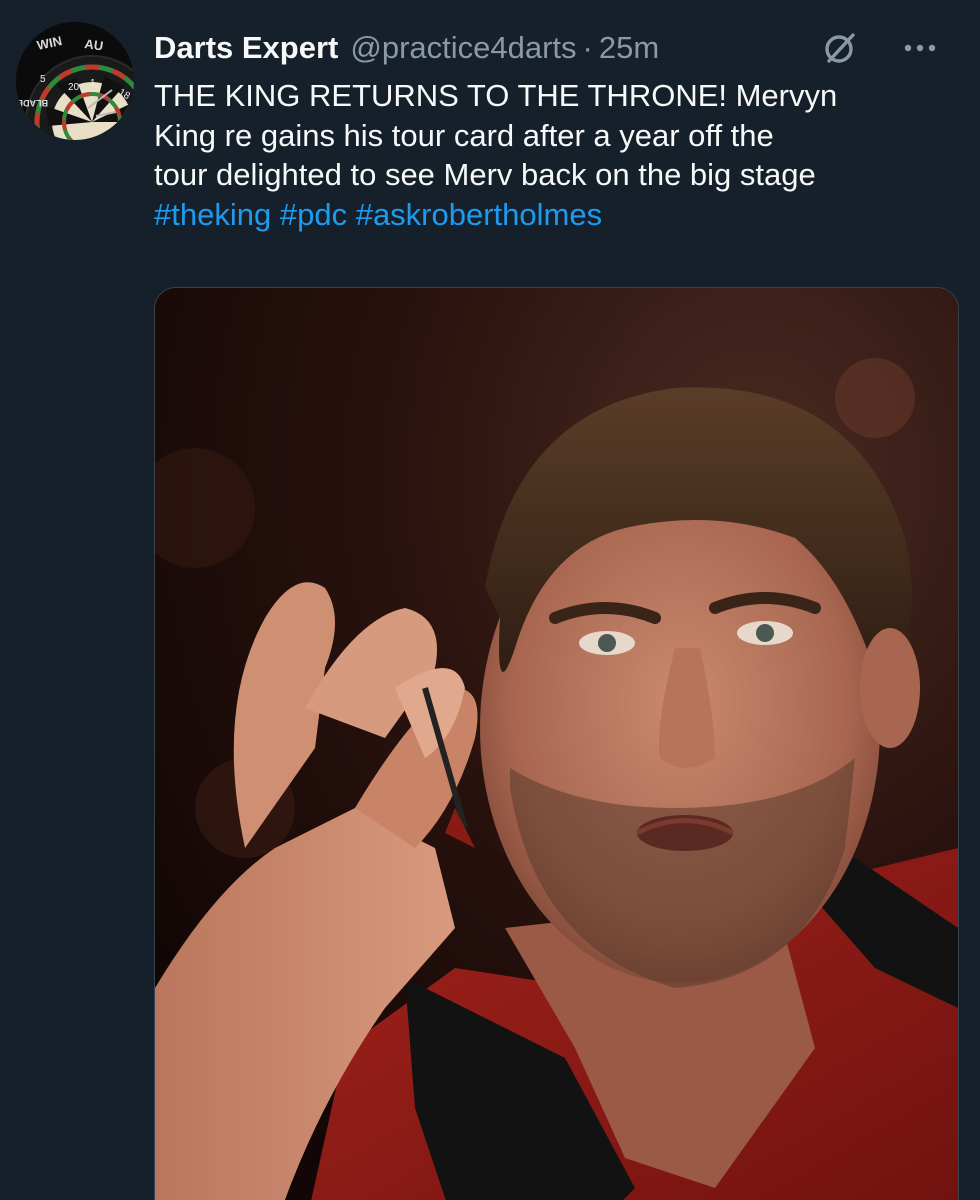 This screenshot has width=980, height=1200. What do you see at coordinates (94, 44) in the screenshot?
I see `avatar-brand-text-right: AU` at bounding box center [94, 44].